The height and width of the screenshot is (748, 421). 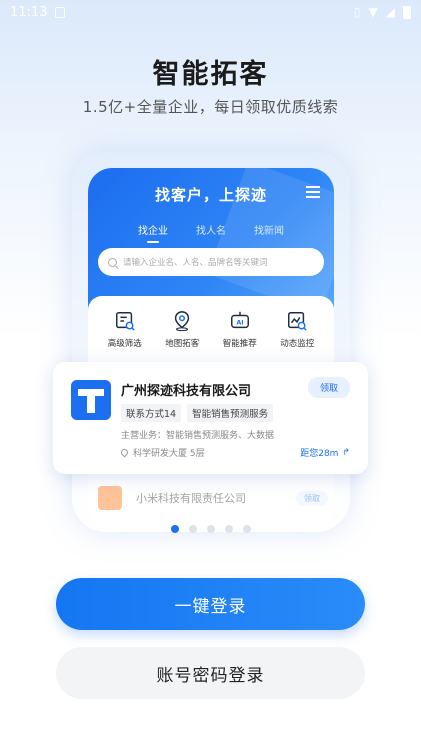 I want to click on phone-tab-people: 找人名, so click(x=211, y=231).